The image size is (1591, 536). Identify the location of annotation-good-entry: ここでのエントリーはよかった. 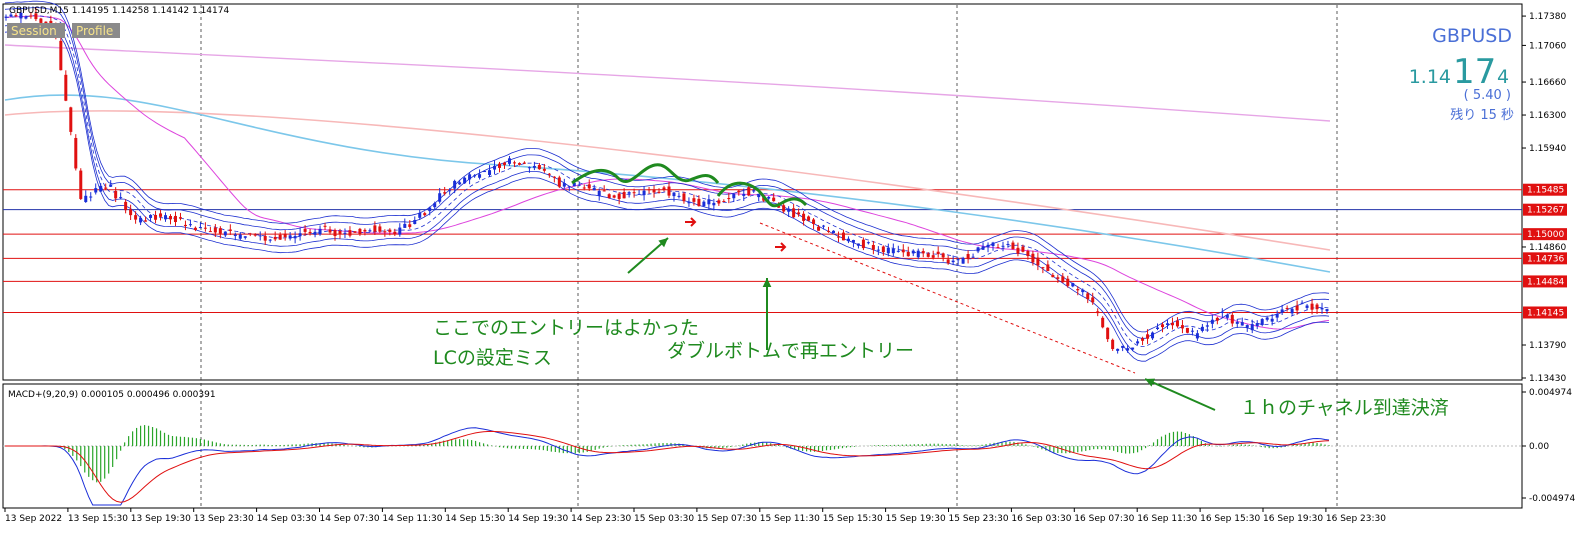
(566, 328).